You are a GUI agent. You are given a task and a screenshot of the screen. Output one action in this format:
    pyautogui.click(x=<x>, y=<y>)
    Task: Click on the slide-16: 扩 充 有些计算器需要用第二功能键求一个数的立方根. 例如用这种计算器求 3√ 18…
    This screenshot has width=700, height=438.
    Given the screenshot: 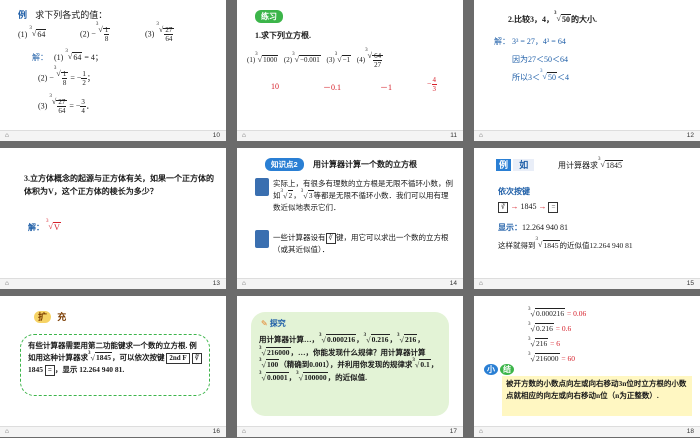 What is the action you would take?
    pyautogui.click(x=113, y=366)
    